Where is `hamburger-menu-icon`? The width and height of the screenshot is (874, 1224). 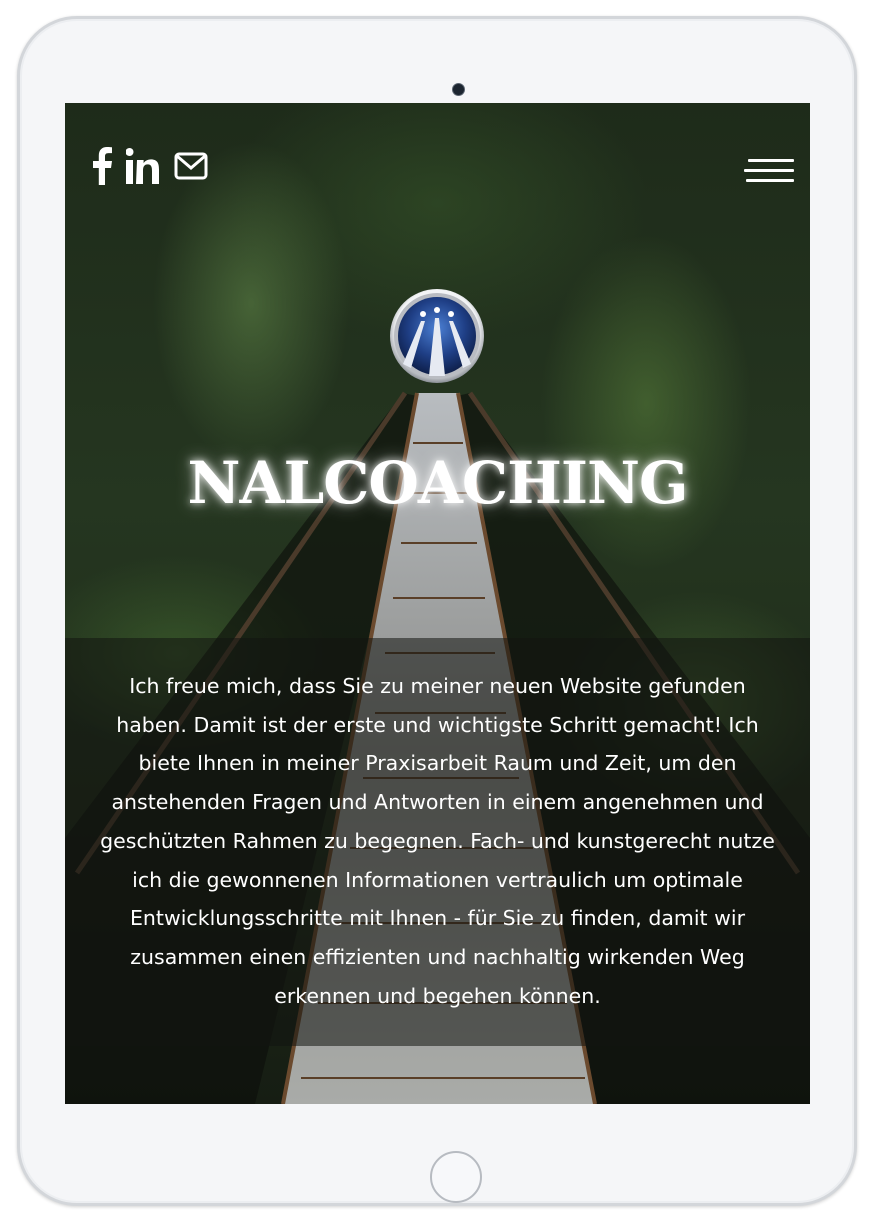
hamburger-menu-icon is located at coordinates (768, 173).